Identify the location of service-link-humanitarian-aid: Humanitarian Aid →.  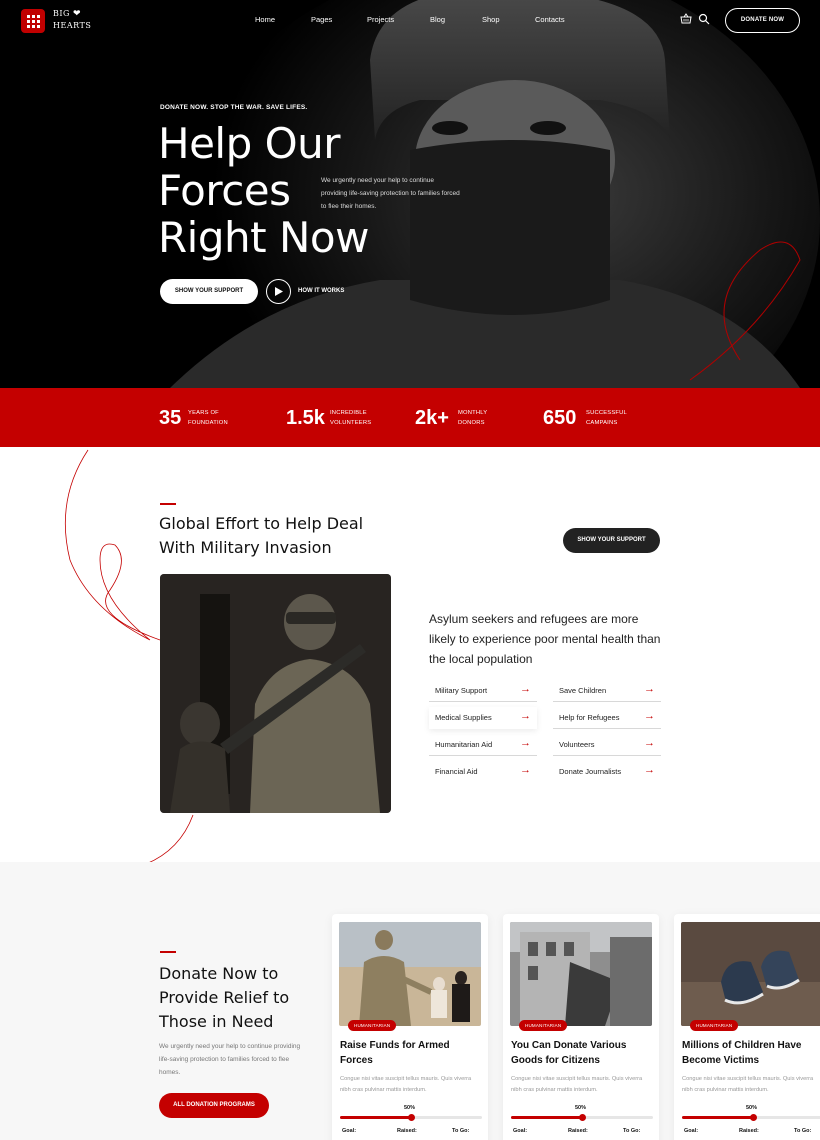
(483, 745).